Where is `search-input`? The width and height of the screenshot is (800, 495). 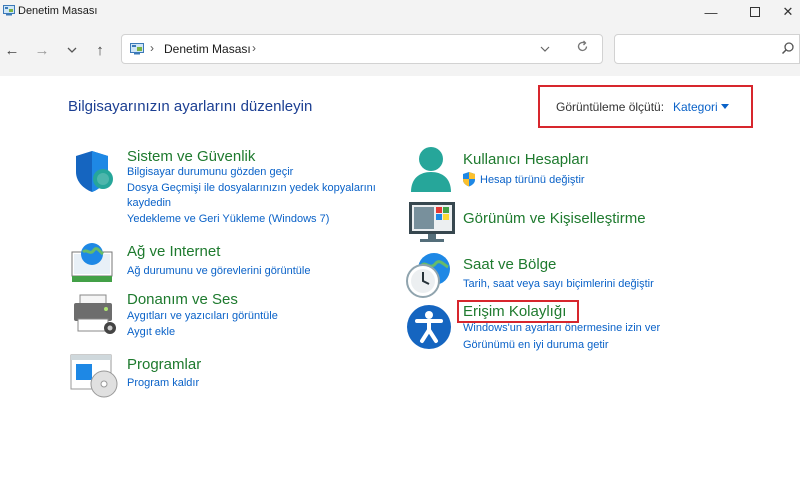 search-input is located at coordinates (707, 49).